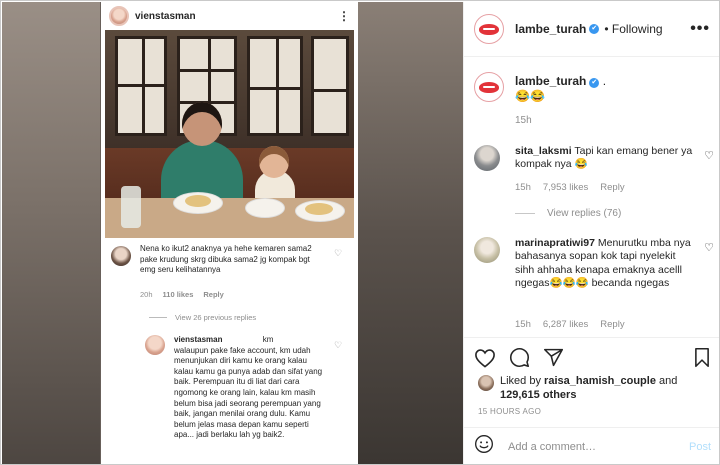  What do you see at coordinates (119, 16) in the screenshot?
I see `embedded-avatar` at bounding box center [119, 16].